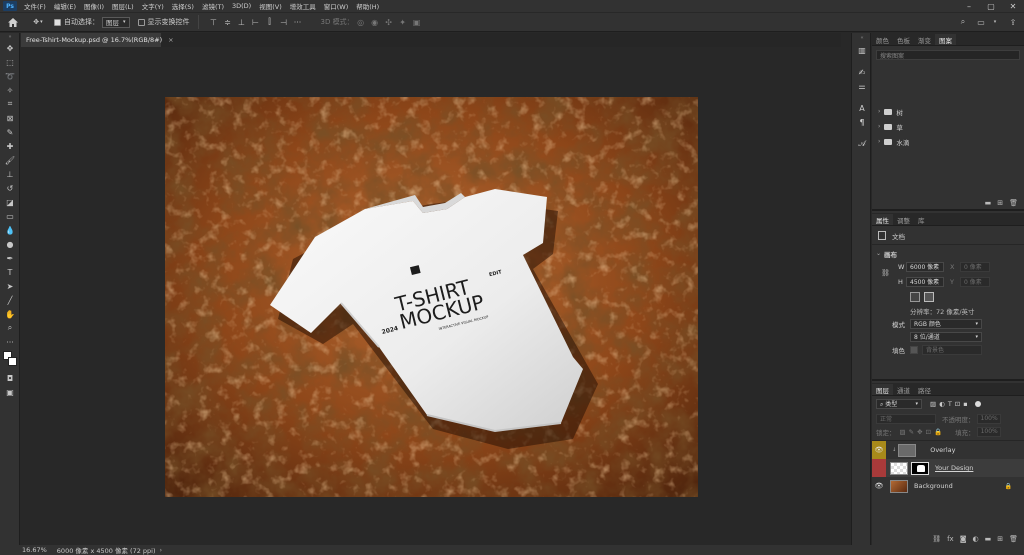 The image size is (1024, 555). I want to click on more-tools-icon: ···, so click(10, 342).